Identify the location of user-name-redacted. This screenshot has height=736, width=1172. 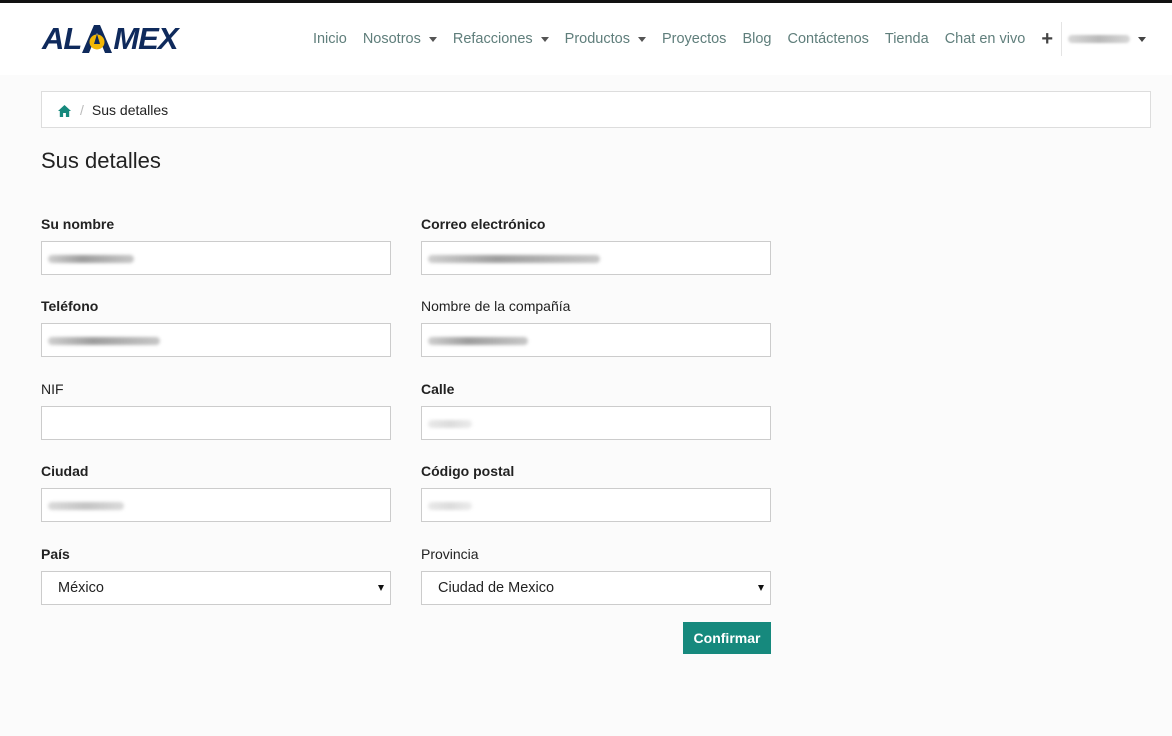
(1099, 39).